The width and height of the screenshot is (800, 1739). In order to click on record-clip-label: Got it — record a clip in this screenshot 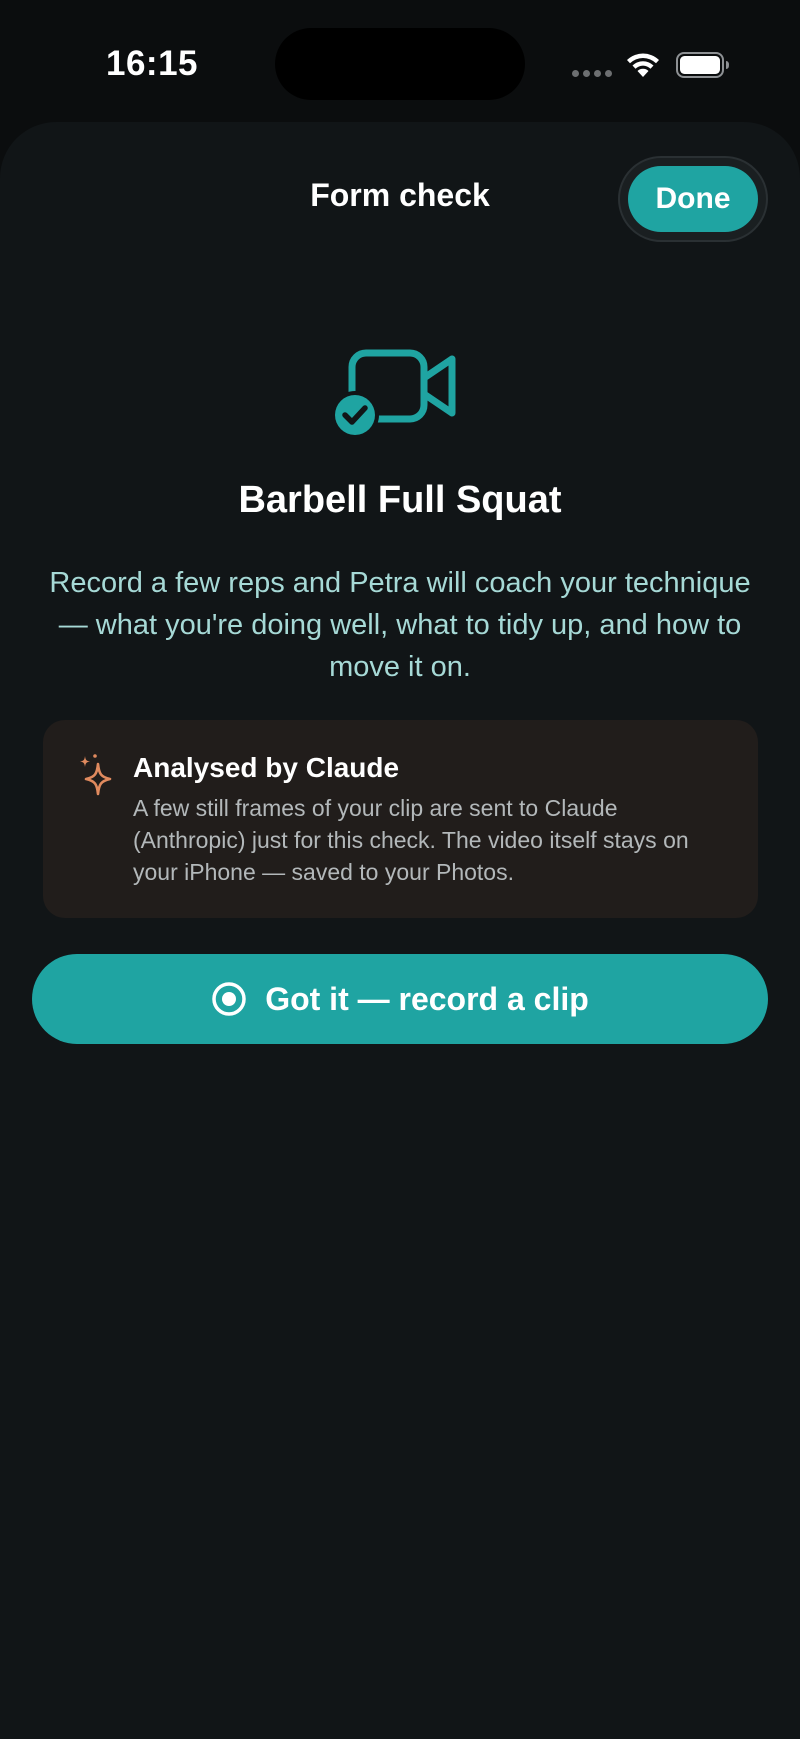, I will do `click(427, 998)`.